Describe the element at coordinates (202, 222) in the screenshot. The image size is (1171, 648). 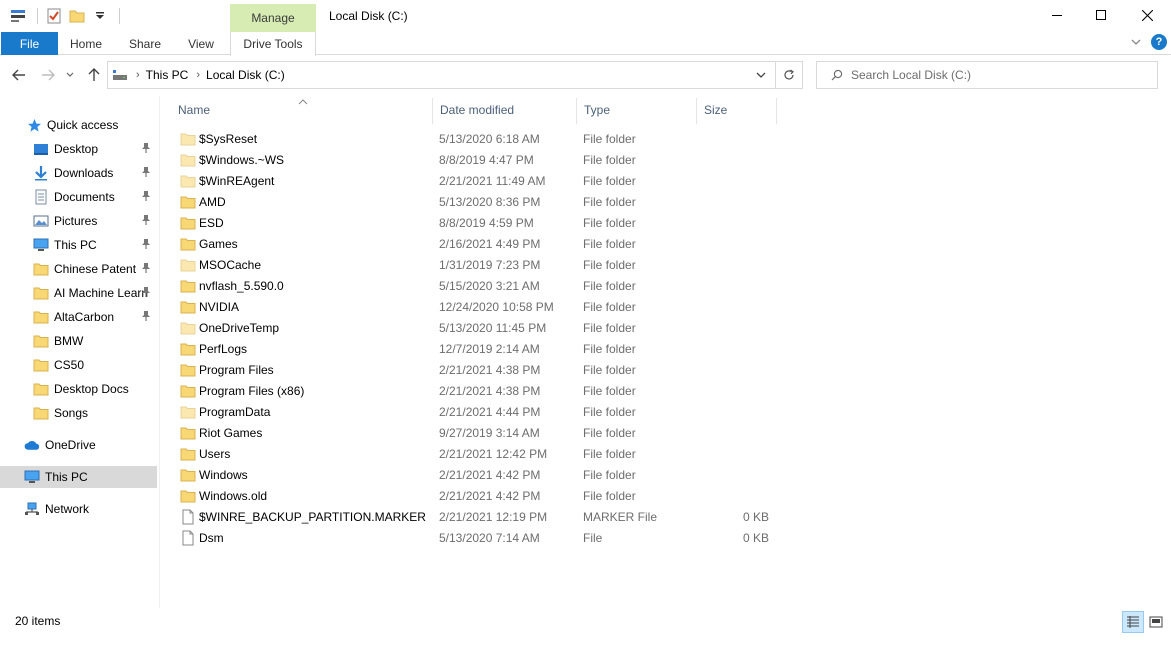
I see `file-name-cell: ESD` at that location.